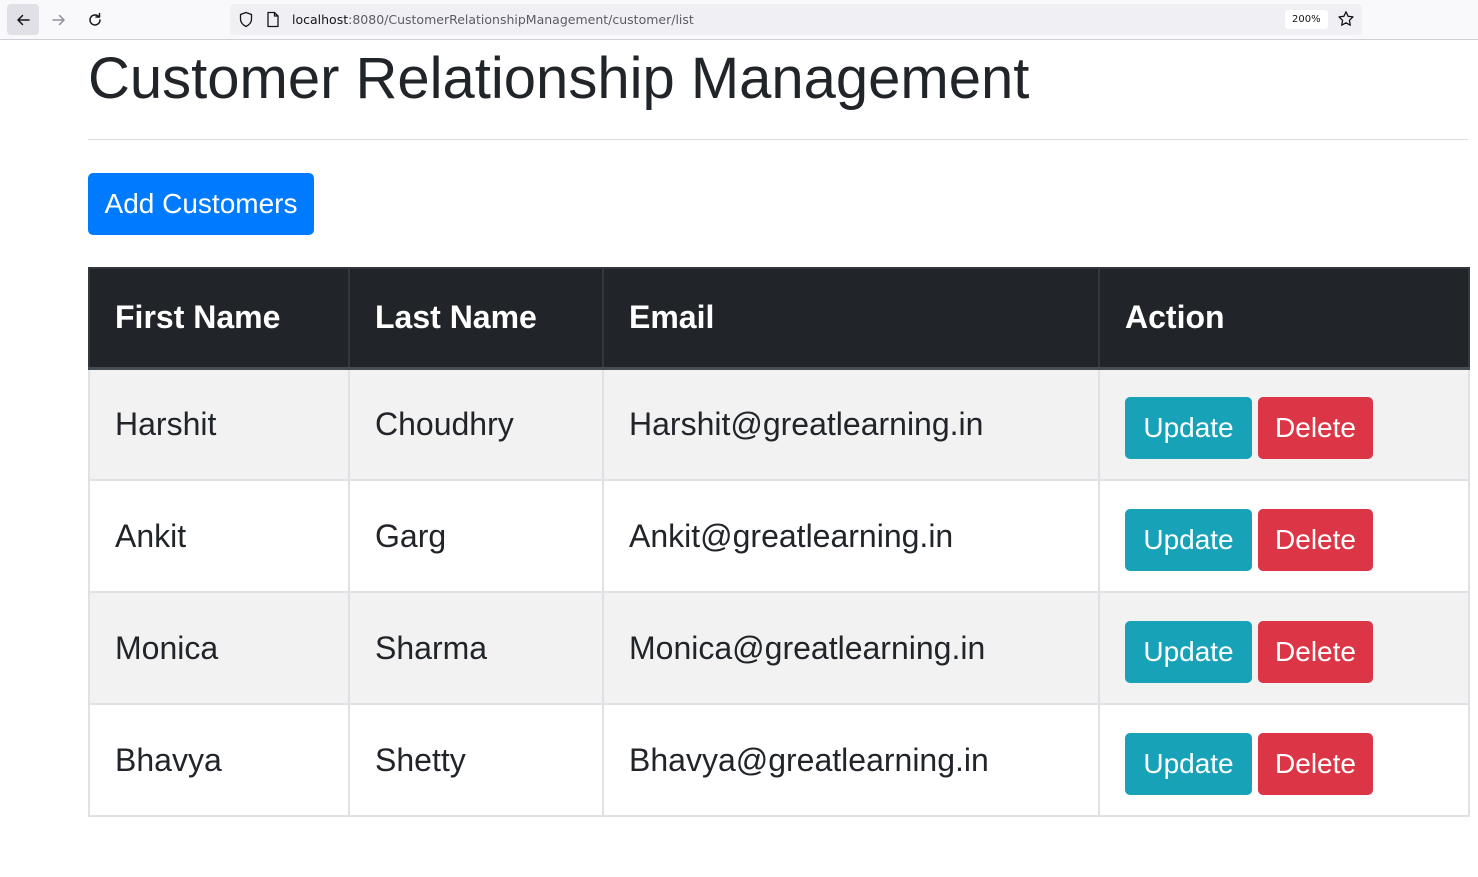 Image resolution: width=1478 pixels, height=877 pixels. Describe the element at coordinates (219, 424) in the screenshot. I see `first-name-cell: Harshit` at that location.